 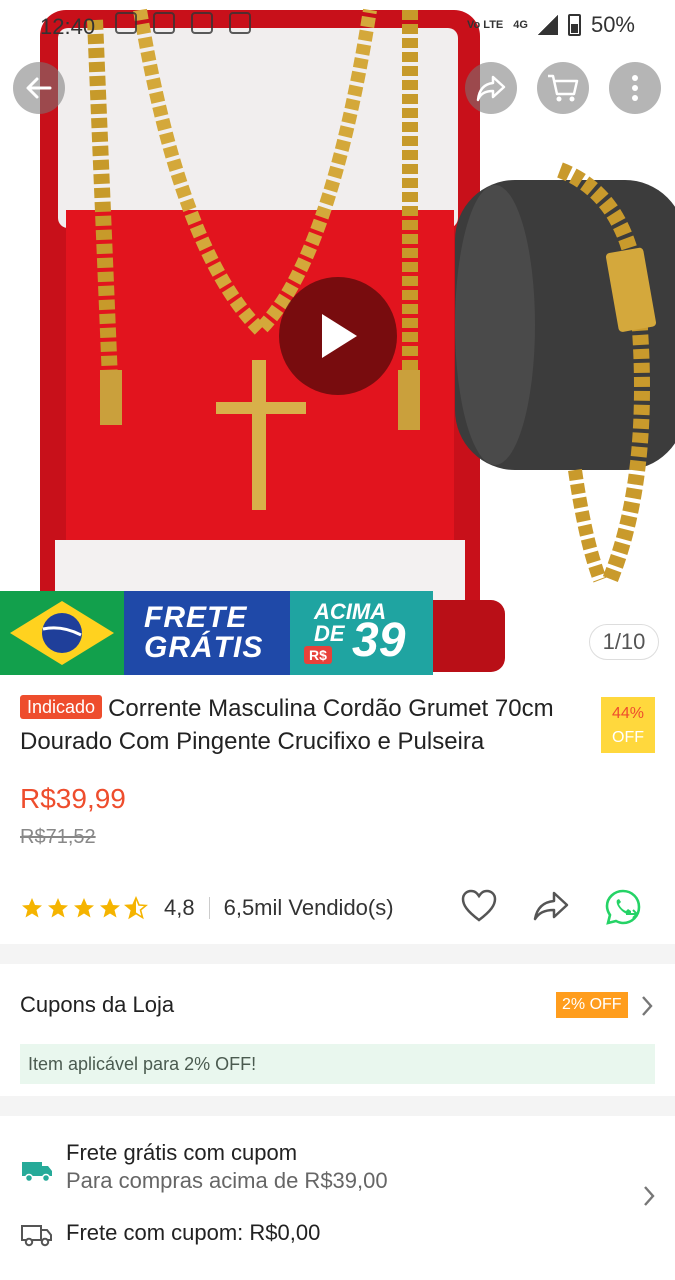 I want to click on brazil-flag, so click(x=62, y=633).